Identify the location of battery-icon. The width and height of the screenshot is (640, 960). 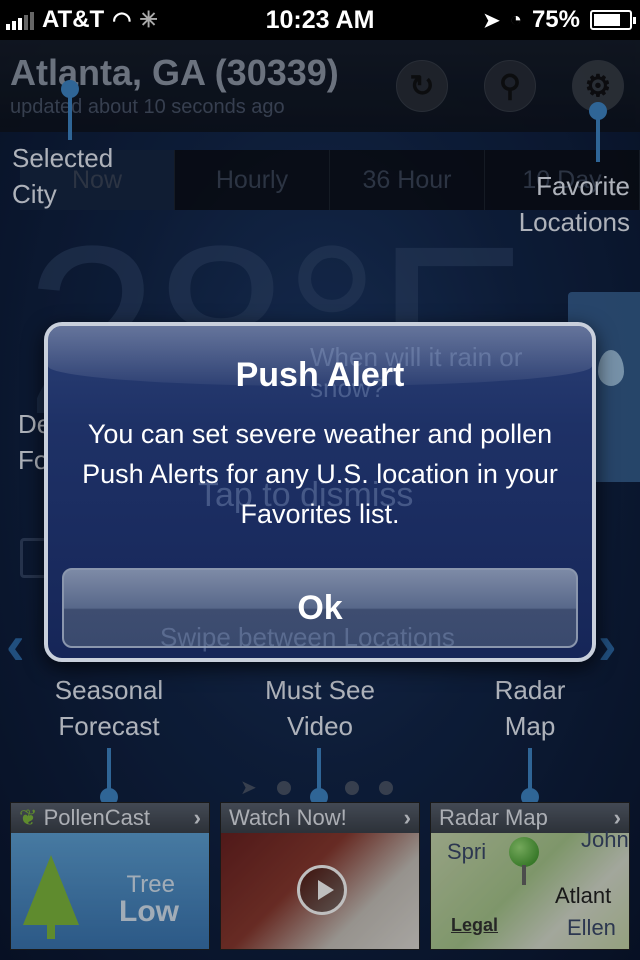
(613, 20).